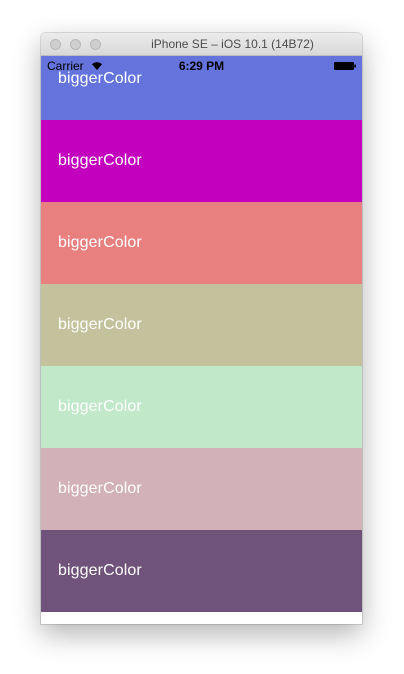 This screenshot has width=404, height=674. Describe the element at coordinates (345, 66) in the screenshot. I see `battery-icon` at that location.